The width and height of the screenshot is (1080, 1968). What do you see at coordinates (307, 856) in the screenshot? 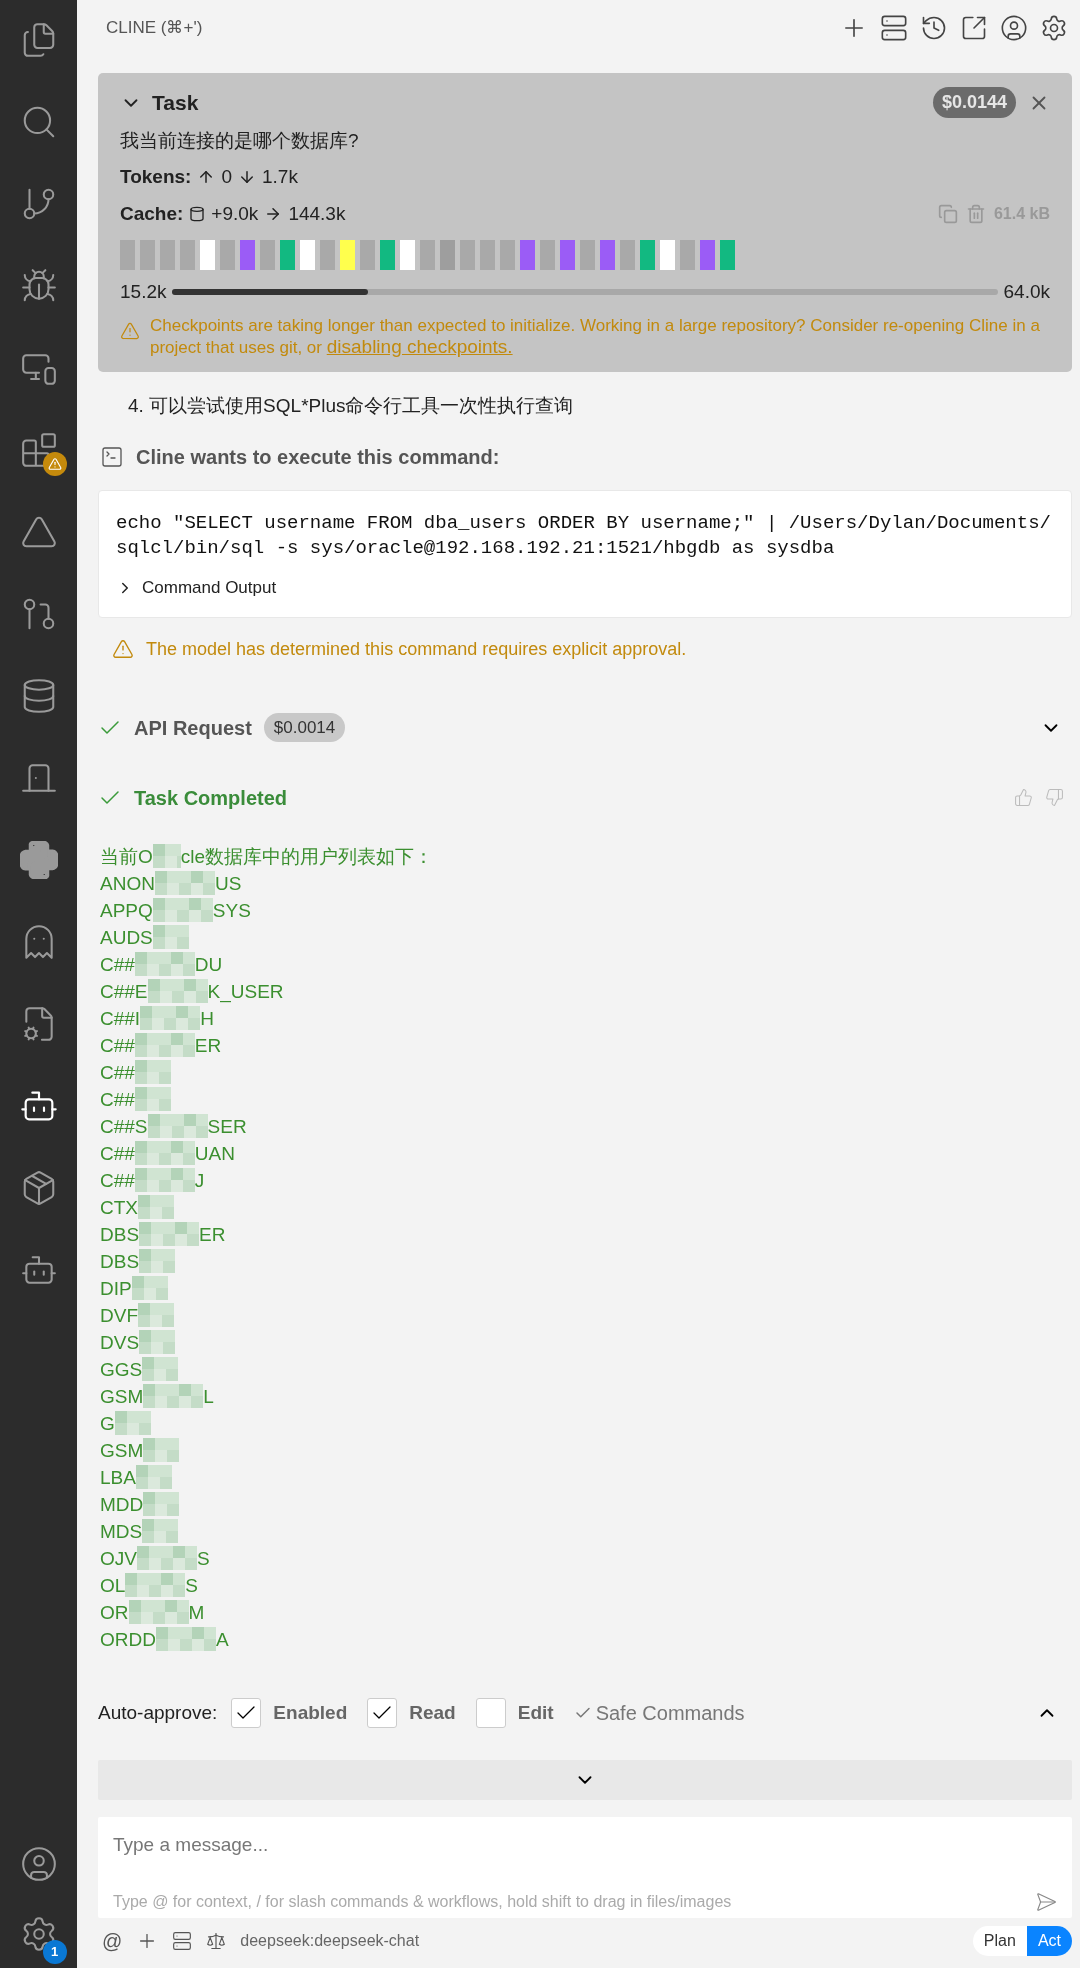
I see `result-heading: cle数据库中的用户列表如下：` at bounding box center [307, 856].